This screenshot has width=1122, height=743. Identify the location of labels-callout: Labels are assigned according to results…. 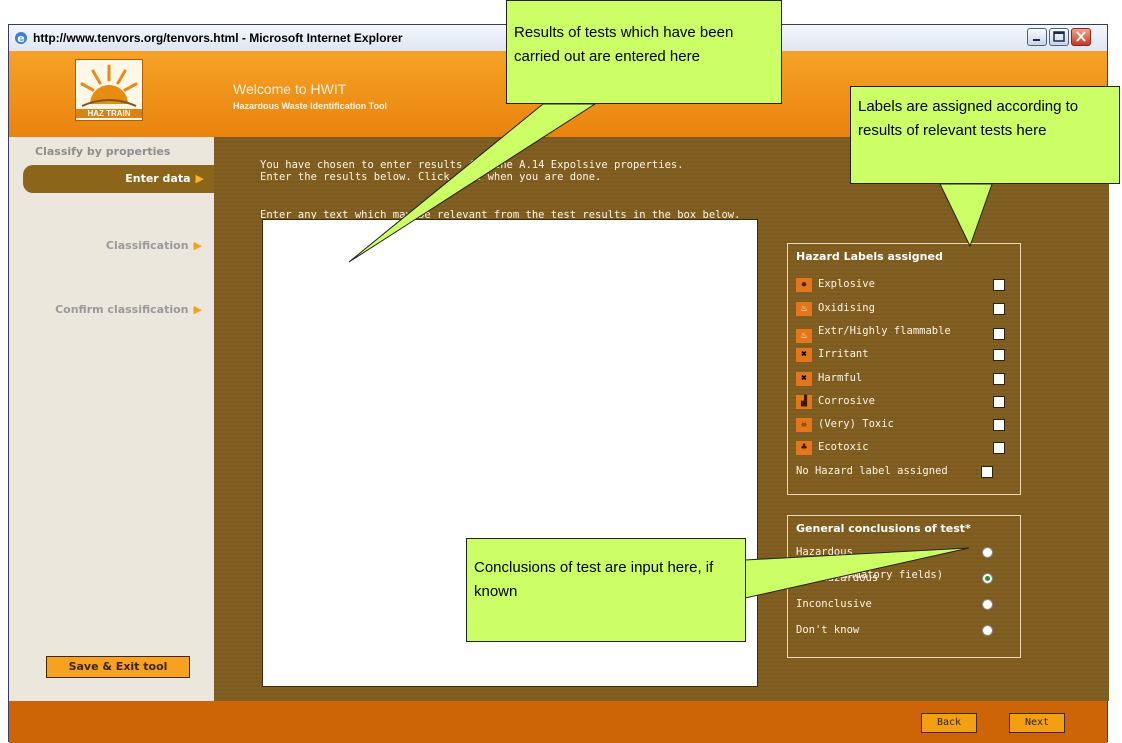
(985, 135).